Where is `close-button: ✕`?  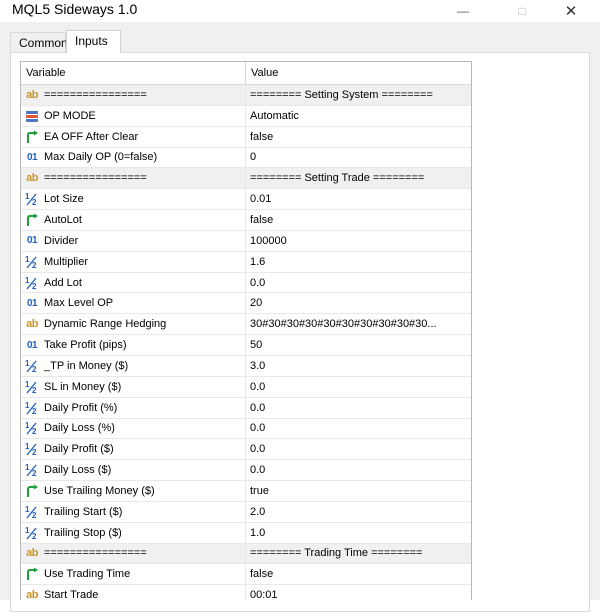 close-button: ✕ is located at coordinates (571, 11).